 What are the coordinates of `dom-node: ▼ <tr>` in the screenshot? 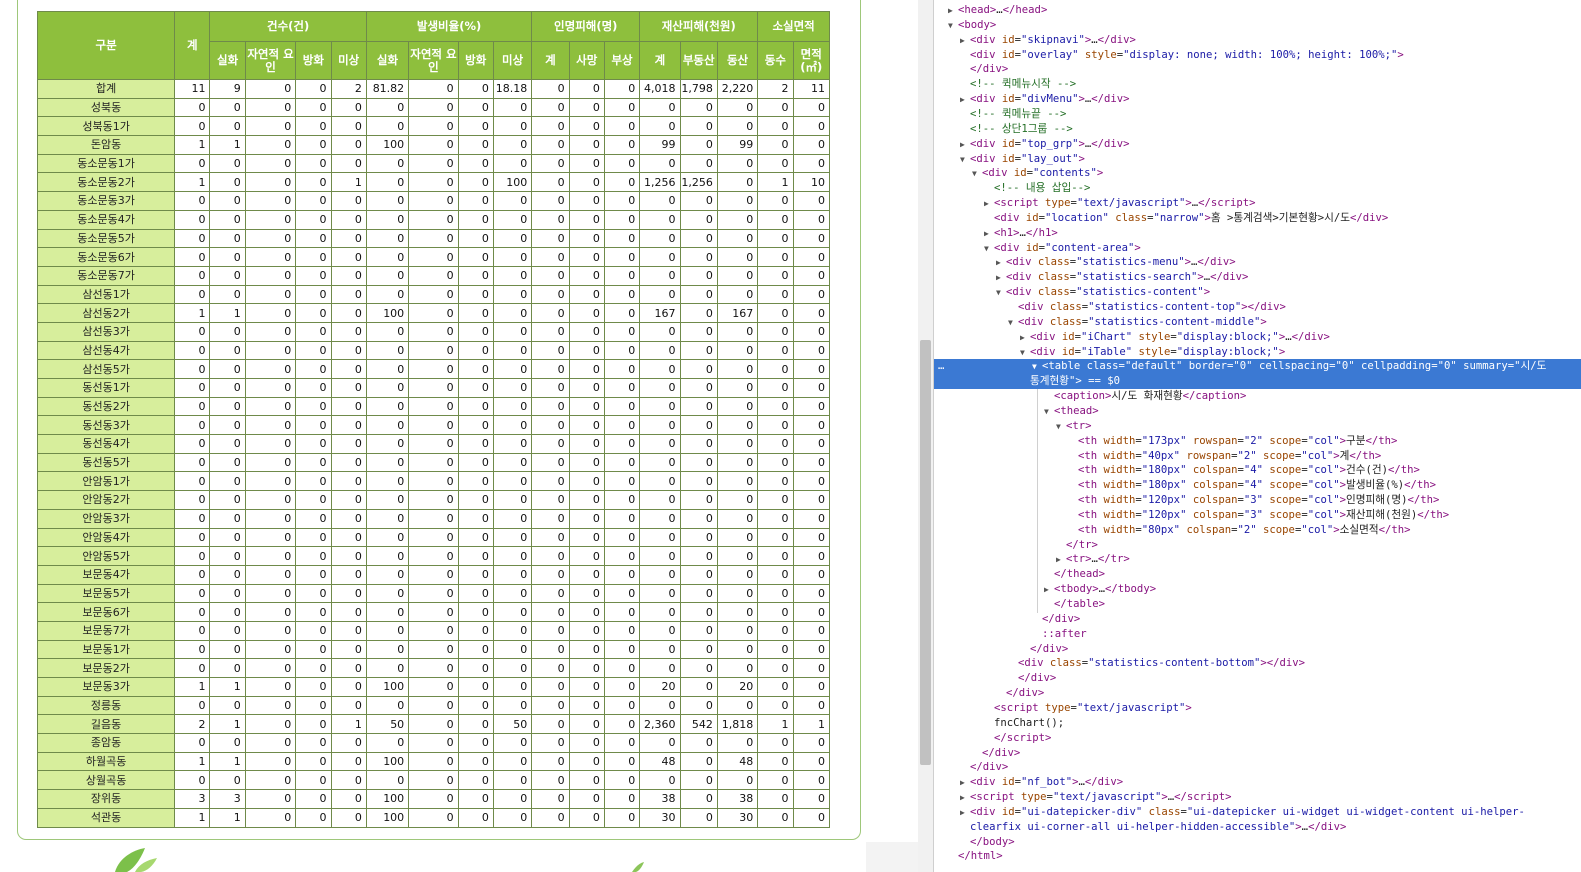 It's located at (1257, 426).